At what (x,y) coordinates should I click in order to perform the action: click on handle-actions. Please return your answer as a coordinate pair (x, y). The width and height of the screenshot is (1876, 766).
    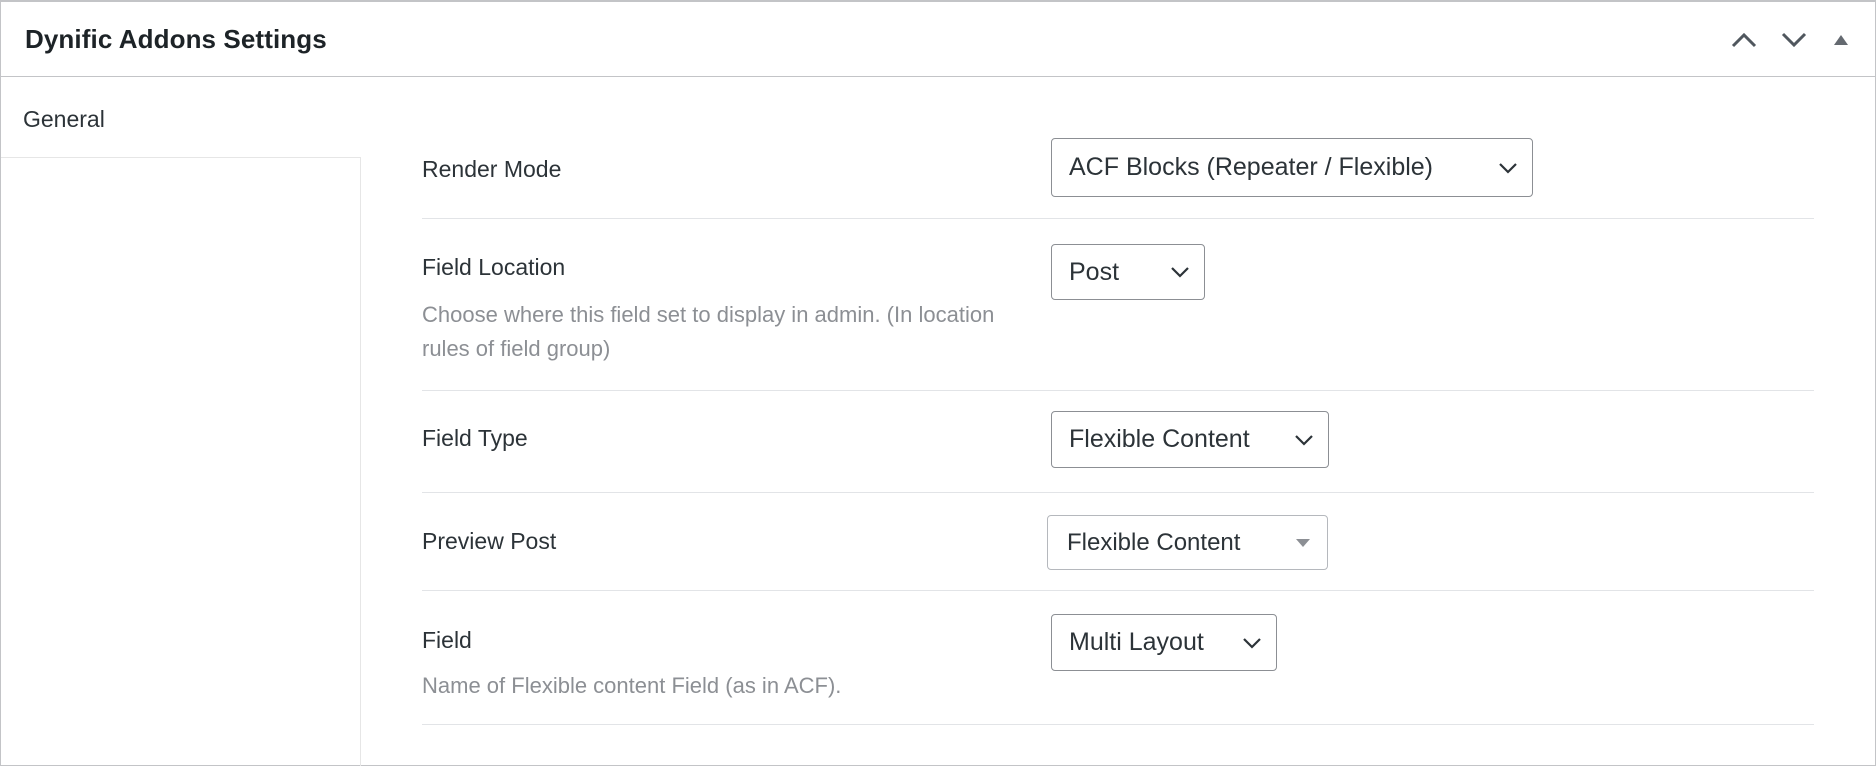
    Looking at the image, I should click on (1791, 40).